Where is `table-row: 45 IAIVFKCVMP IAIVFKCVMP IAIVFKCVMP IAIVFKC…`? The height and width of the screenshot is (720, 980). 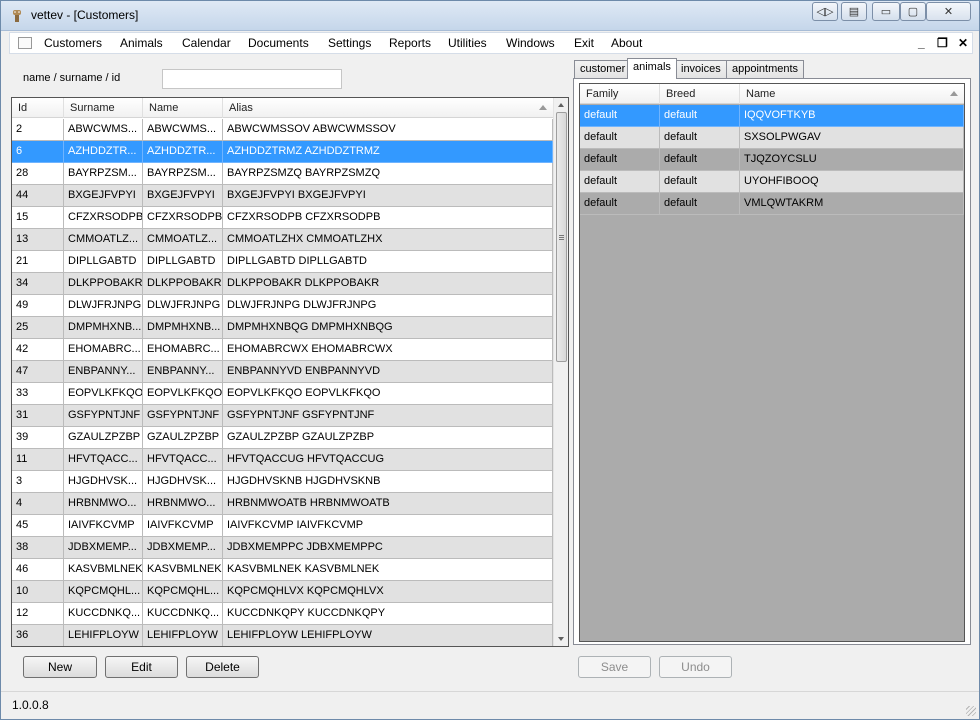 table-row: 45 IAIVFKCVMP IAIVFKCVMP IAIVFKCVMP IAIVFKC… is located at coordinates (282, 526).